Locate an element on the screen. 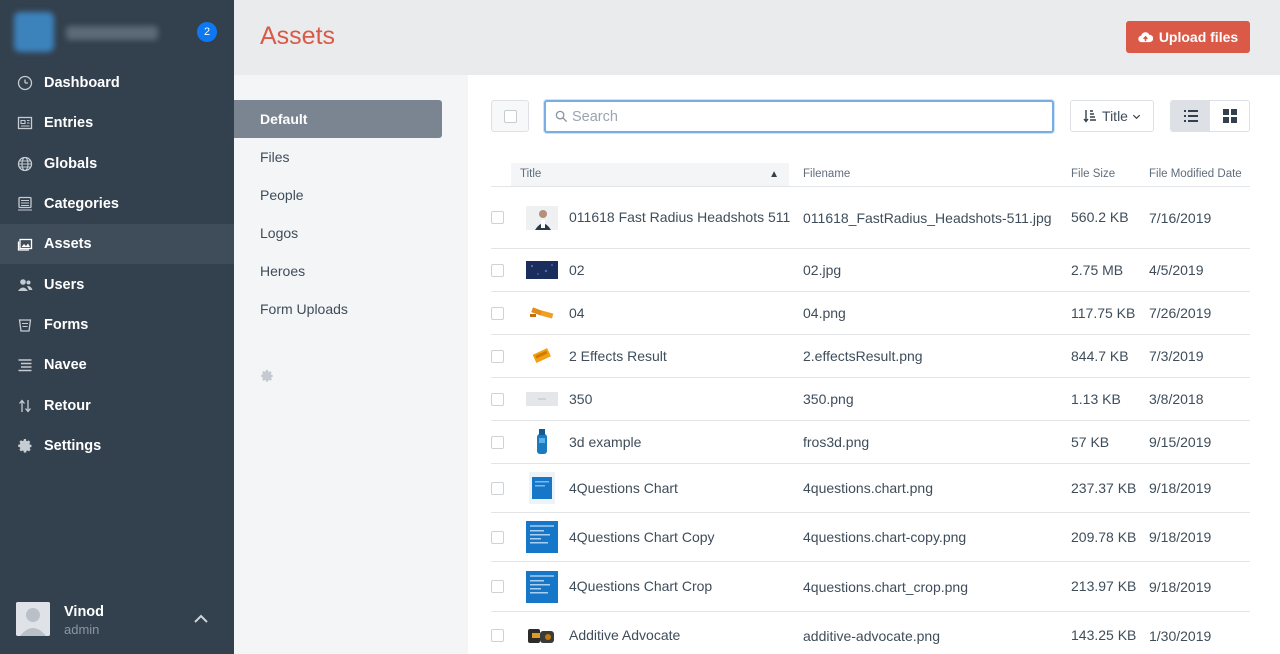 The image size is (1280, 654). asset-modified-date: 1/30/2019 is located at coordinates (1180, 635).